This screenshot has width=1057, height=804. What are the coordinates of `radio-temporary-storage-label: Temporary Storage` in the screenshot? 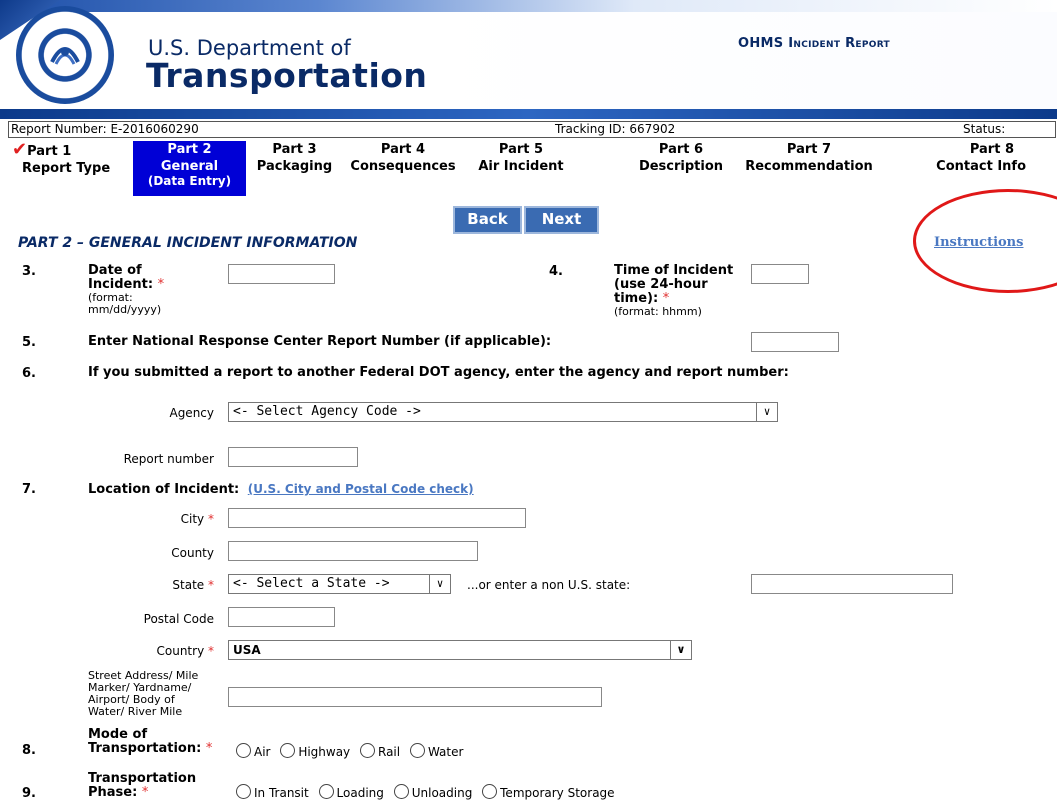 It's located at (557, 793).